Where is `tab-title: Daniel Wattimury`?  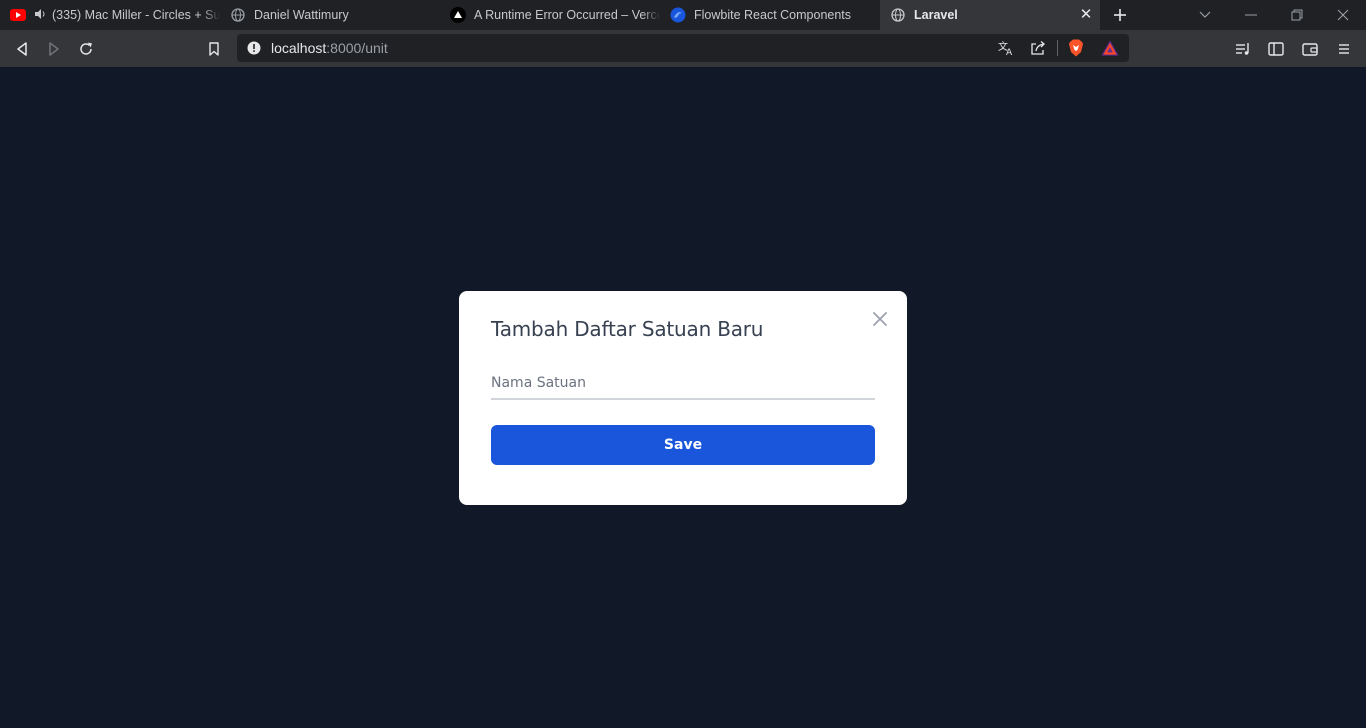
tab-title: Daniel Wattimury is located at coordinates (301, 15).